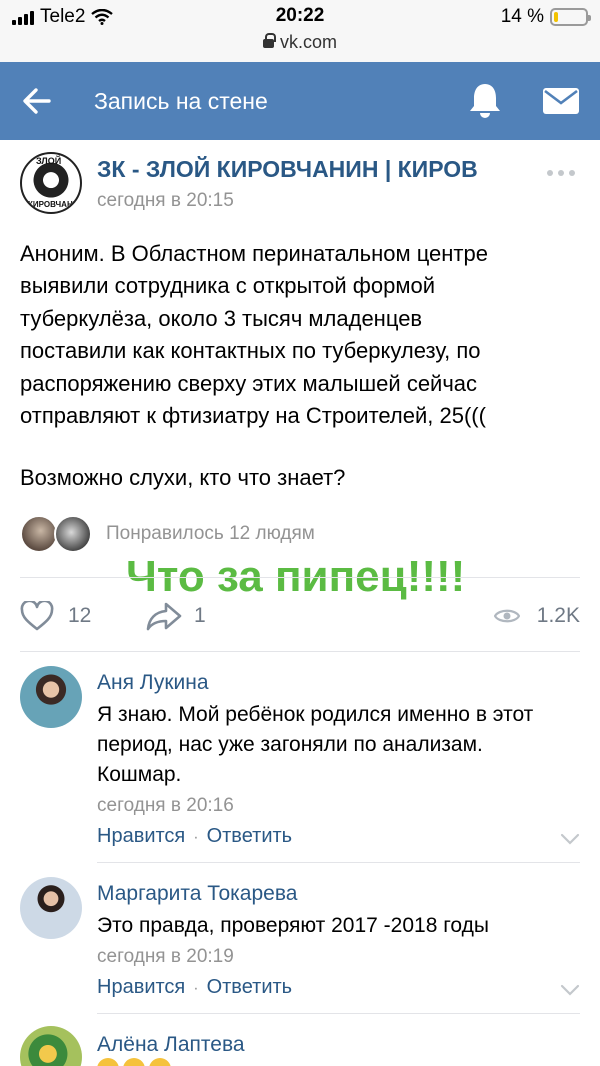 The image size is (600, 1066). I want to click on comment-author: Маргарита Токарева, so click(197, 894).